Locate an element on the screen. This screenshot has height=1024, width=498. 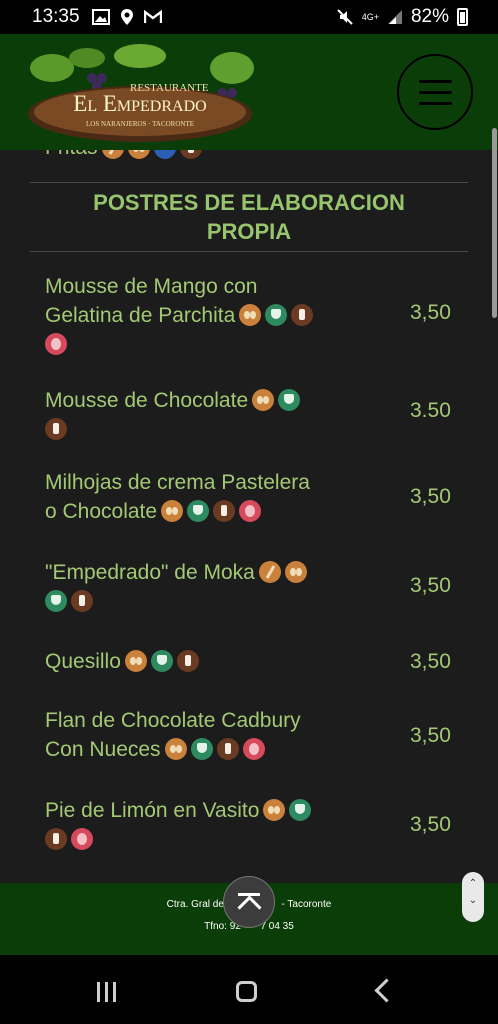
image-icon is located at coordinates (101, 17).